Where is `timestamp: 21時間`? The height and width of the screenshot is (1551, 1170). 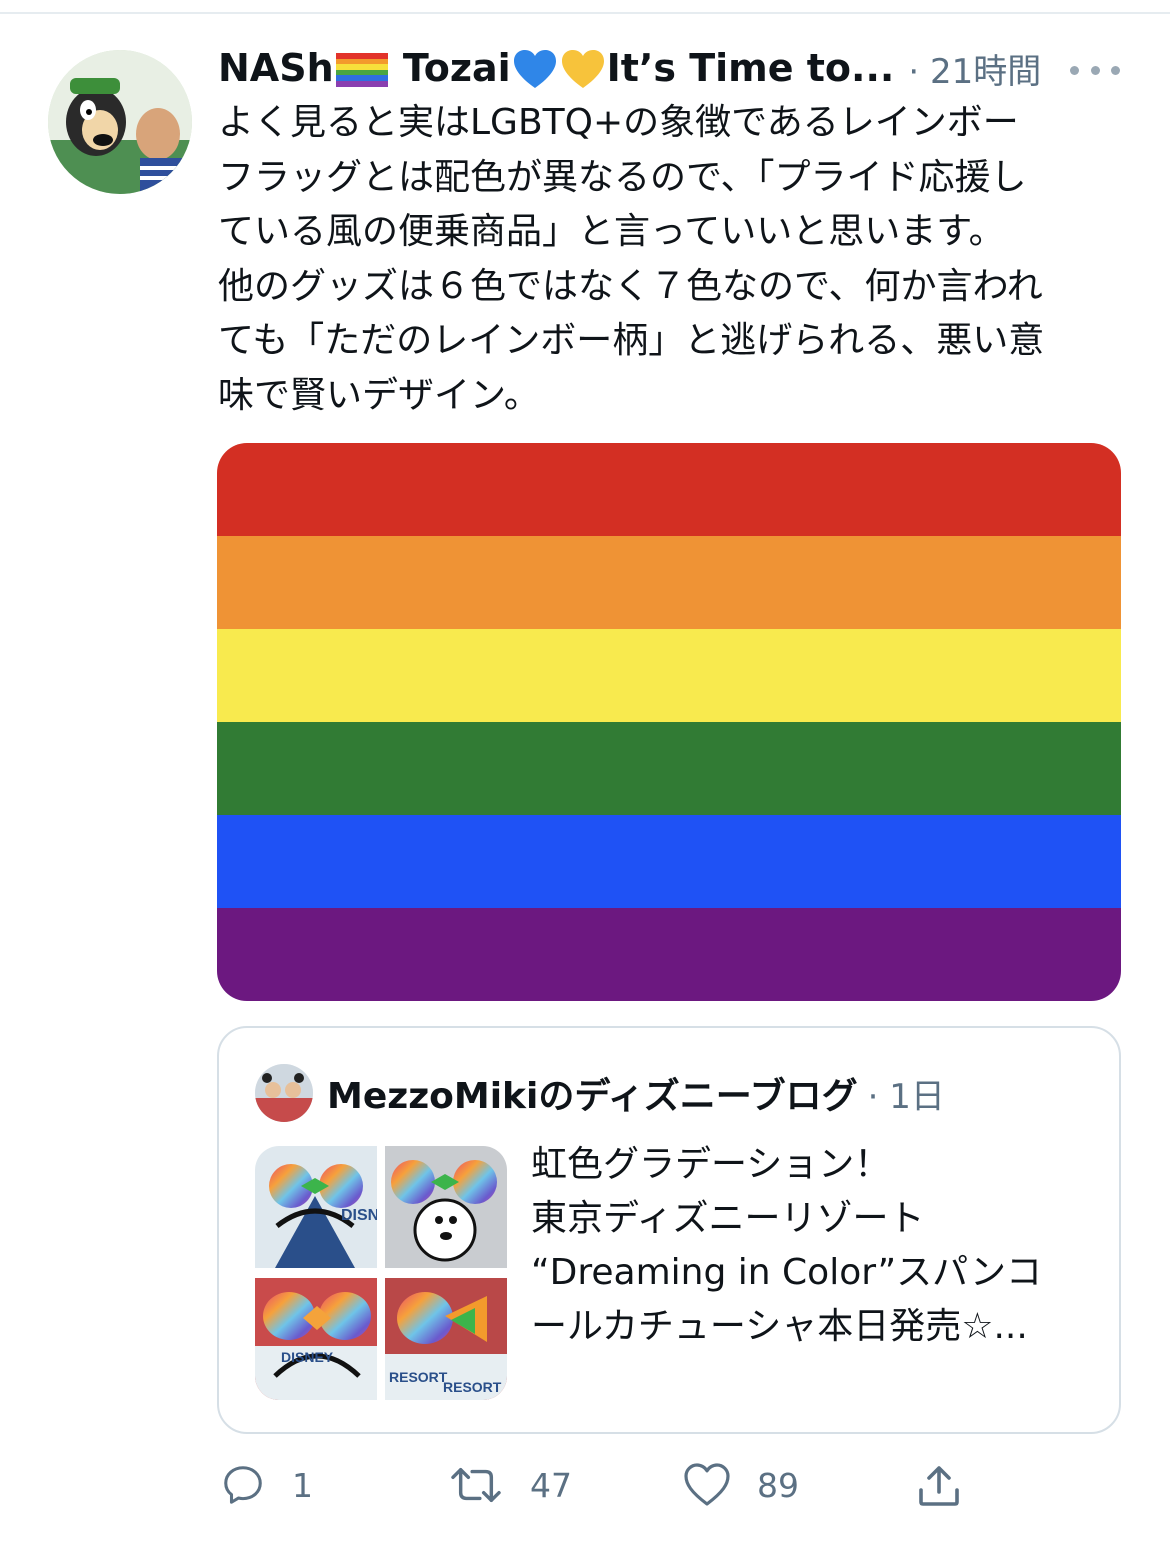
timestamp: 21時間 is located at coordinates (985, 72).